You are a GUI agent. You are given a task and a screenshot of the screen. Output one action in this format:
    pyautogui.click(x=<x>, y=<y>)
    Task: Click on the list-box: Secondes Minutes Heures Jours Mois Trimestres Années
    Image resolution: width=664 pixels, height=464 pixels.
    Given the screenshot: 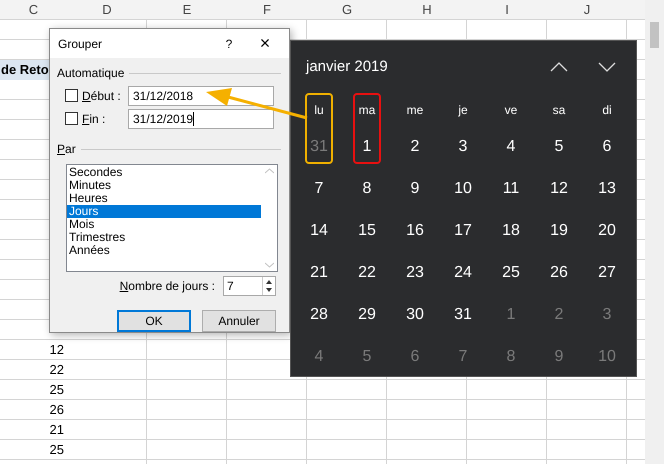 What is the action you would take?
    pyautogui.click(x=172, y=218)
    